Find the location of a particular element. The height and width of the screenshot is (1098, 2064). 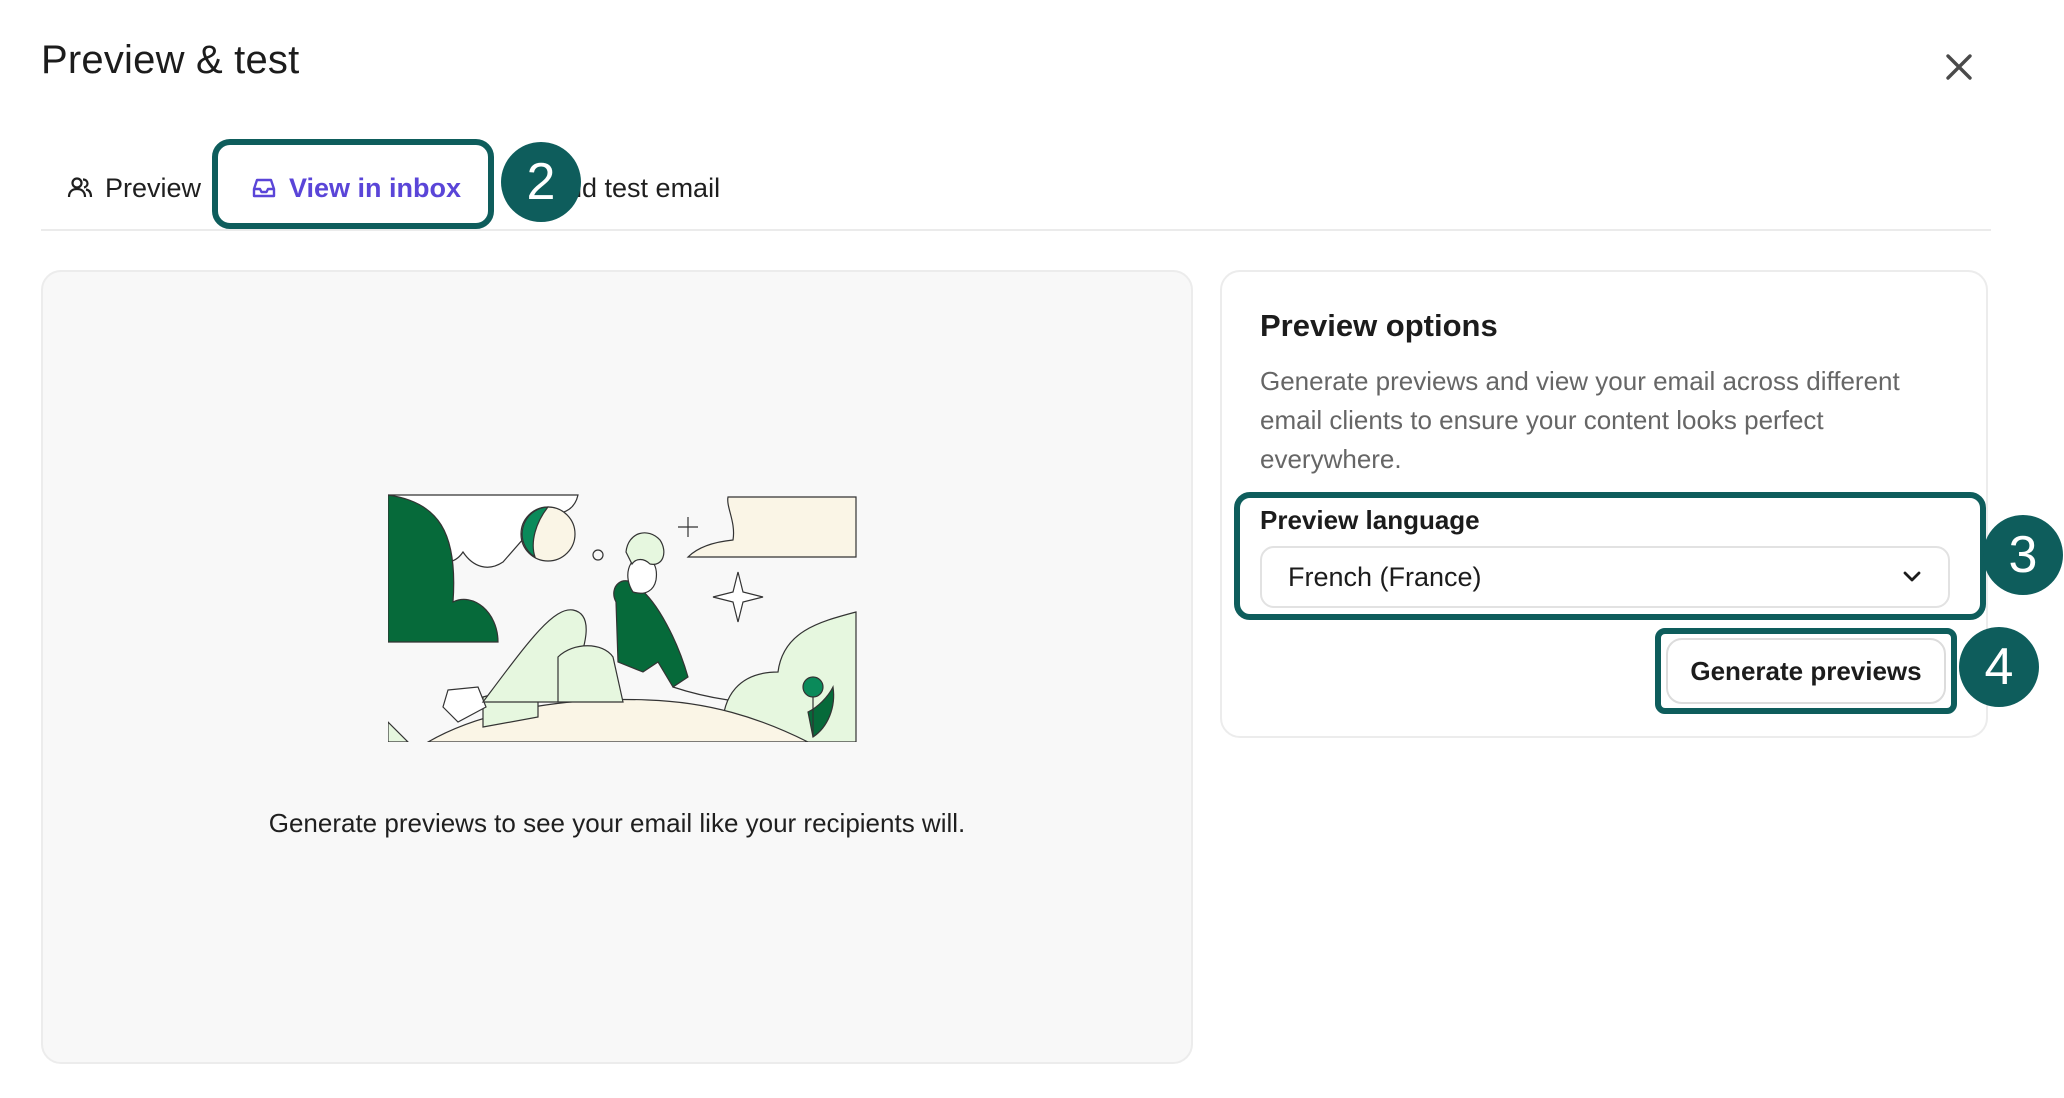

tab-bar: Preview nd test email View in inbox is located at coordinates (1016, 182).